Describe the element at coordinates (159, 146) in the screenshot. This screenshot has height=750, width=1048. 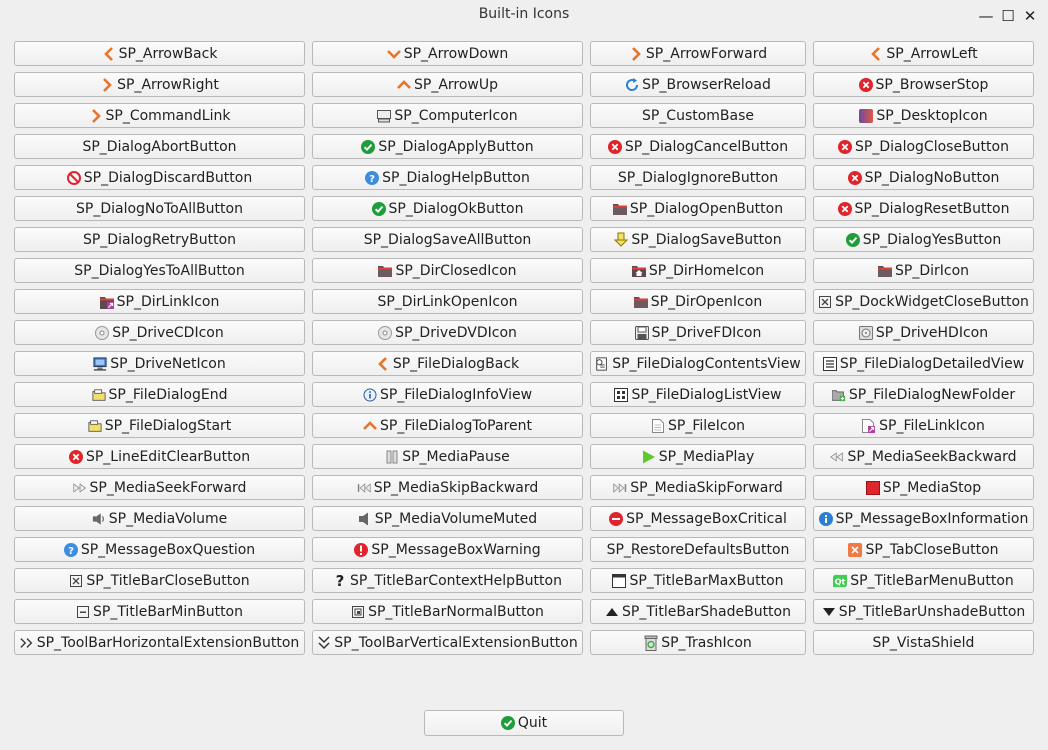
I see `icon-button-sp-dialogabortbutton: SP_DialogAbortButton` at that location.